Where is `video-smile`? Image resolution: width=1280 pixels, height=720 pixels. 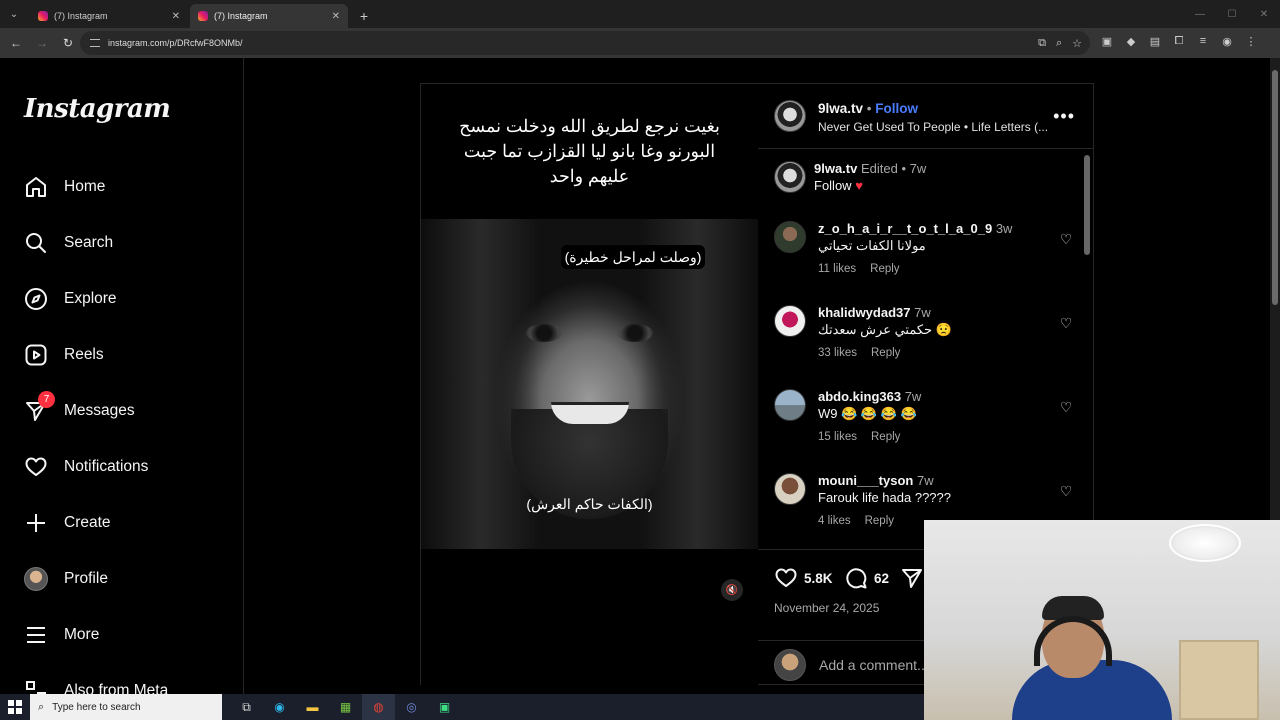
video-smile is located at coordinates (590, 413).